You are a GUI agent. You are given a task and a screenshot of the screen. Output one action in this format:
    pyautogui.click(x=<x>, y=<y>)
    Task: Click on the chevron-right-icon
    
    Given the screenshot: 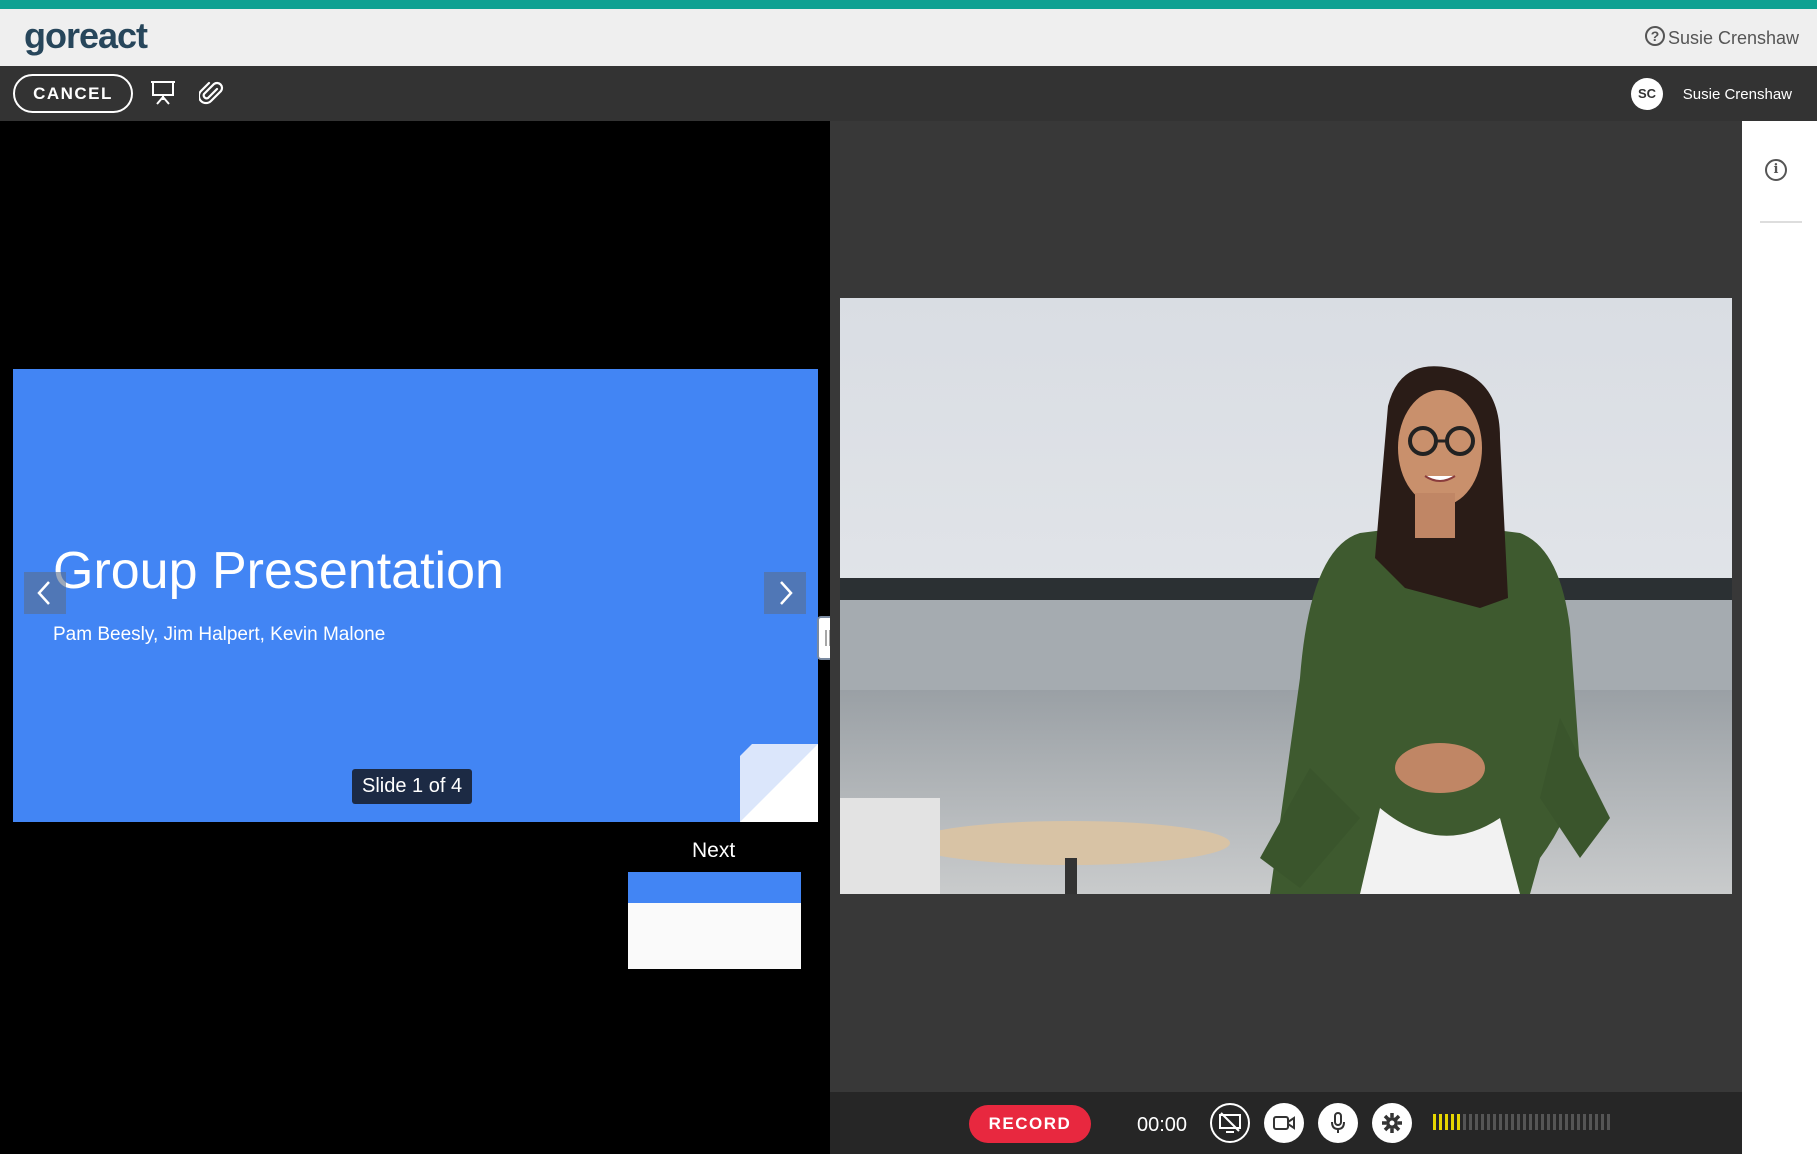 What is the action you would take?
    pyautogui.click(x=786, y=593)
    